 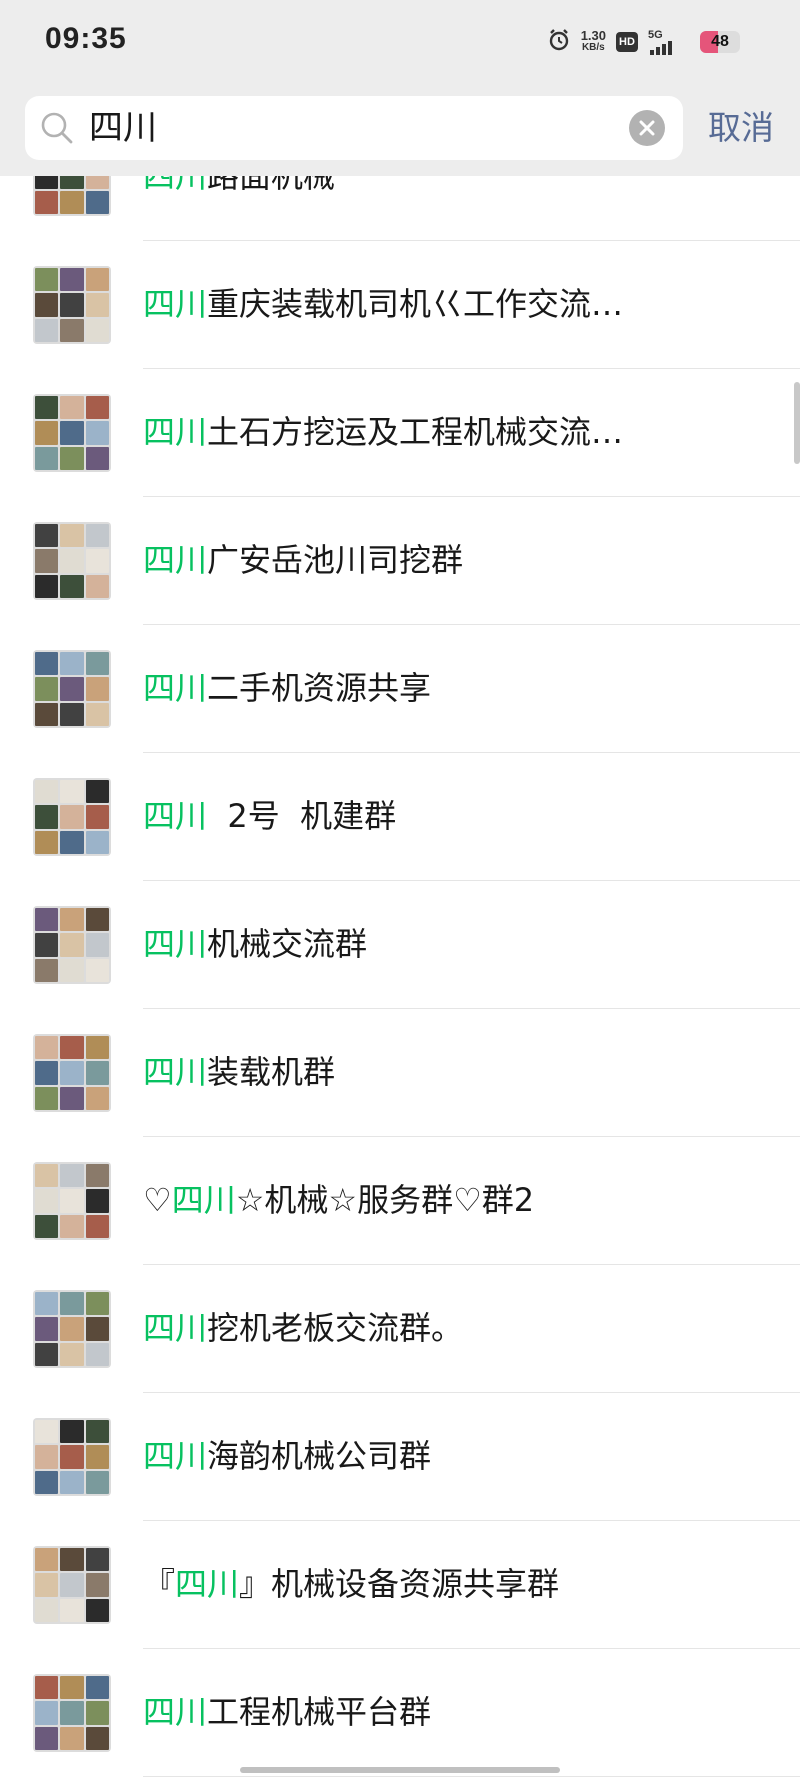 What do you see at coordinates (354, 128) in the screenshot?
I see `search-input: 四川` at bounding box center [354, 128].